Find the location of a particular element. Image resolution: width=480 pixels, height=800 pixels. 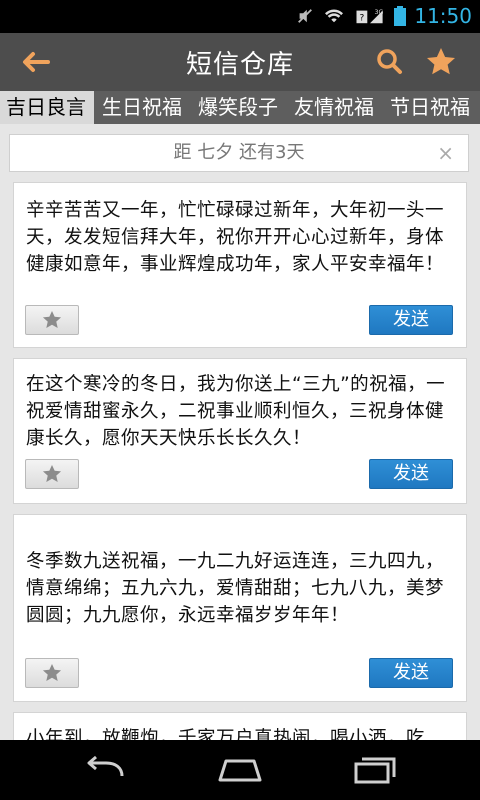

mute-icon is located at coordinates (305, 16).